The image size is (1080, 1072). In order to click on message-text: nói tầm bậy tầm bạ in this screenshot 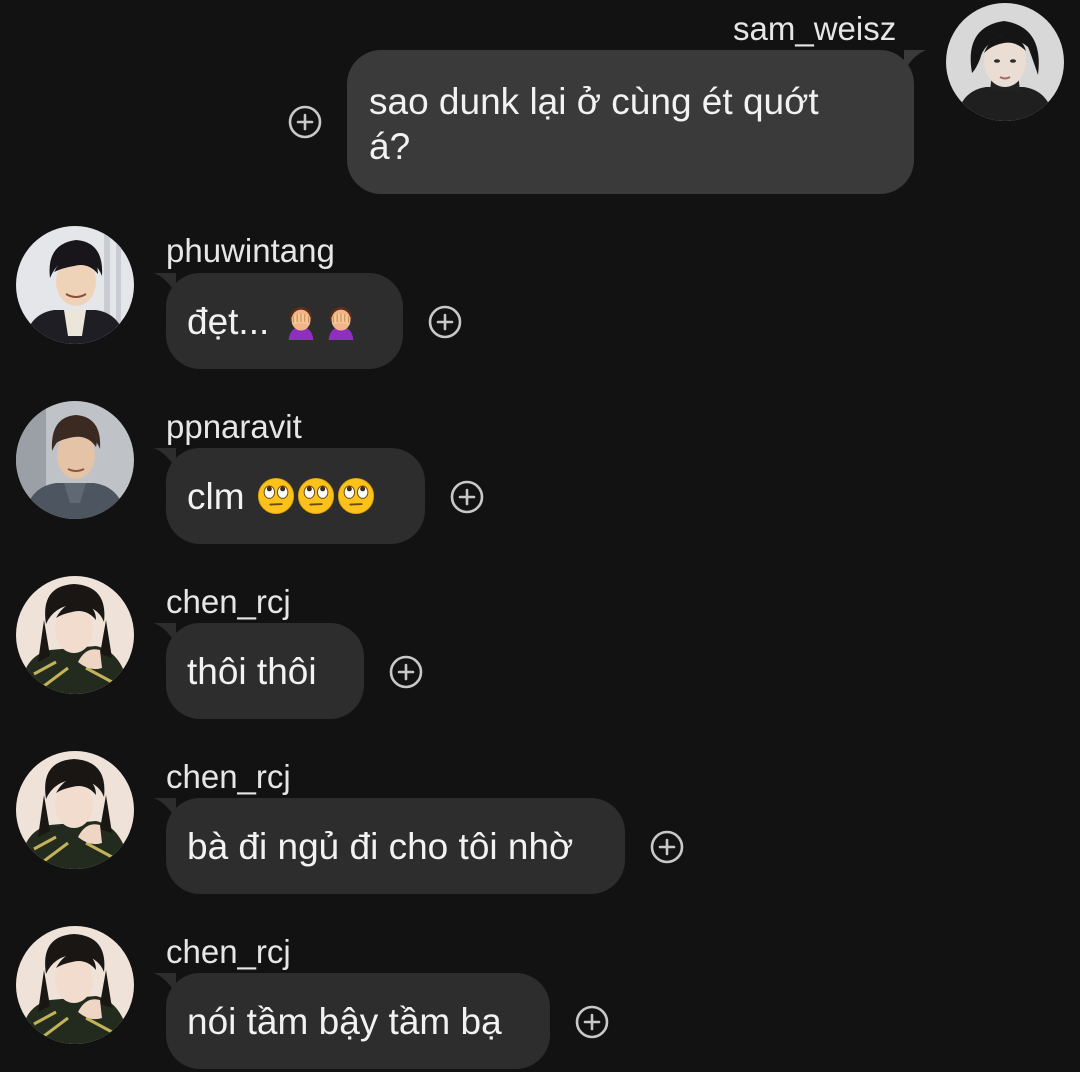, I will do `click(344, 1021)`.